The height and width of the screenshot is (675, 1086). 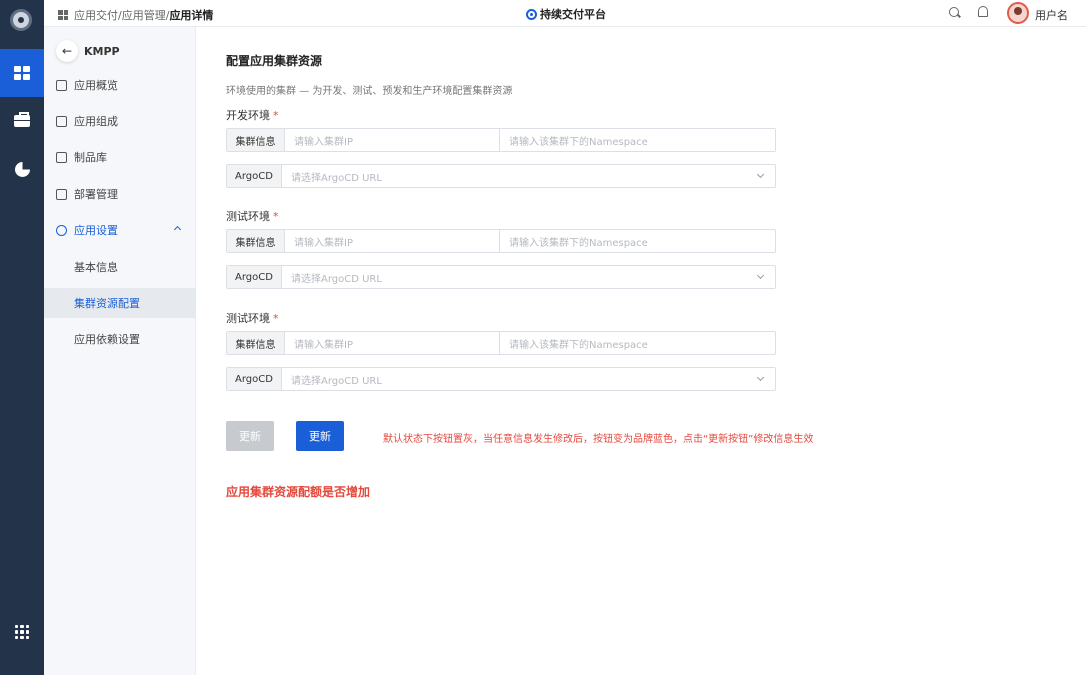 What do you see at coordinates (96, 121) in the screenshot?
I see `sidebar-item-label: 应用组成` at bounding box center [96, 121].